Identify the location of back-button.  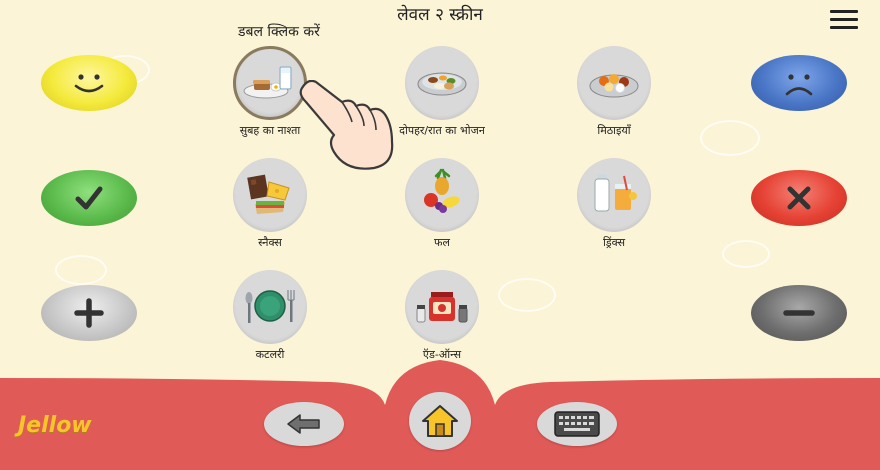
(304, 424).